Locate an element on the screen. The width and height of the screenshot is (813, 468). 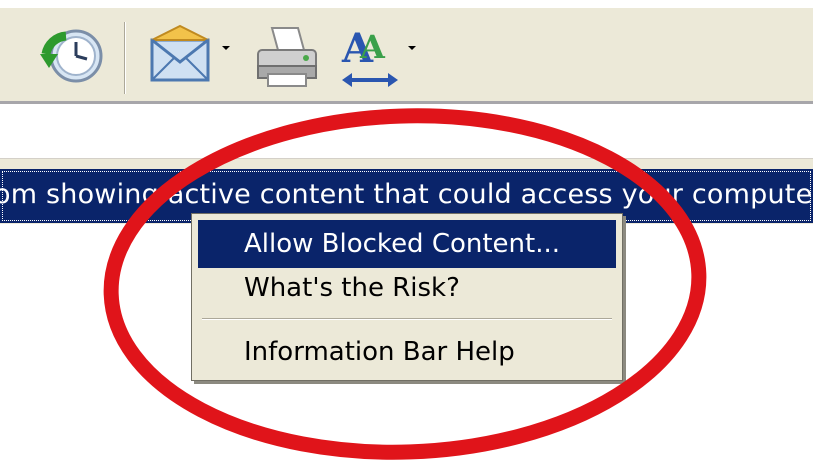
printer-icon is located at coordinates (287, 57).